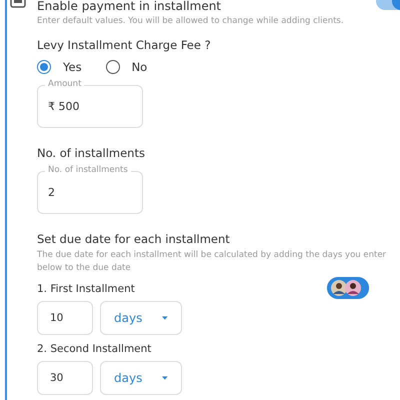 The image size is (400, 400). Describe the element at coordinates (124, 45) in the screenshot. I see `question-label: Levy Installment Charge Fee ?` at that location.